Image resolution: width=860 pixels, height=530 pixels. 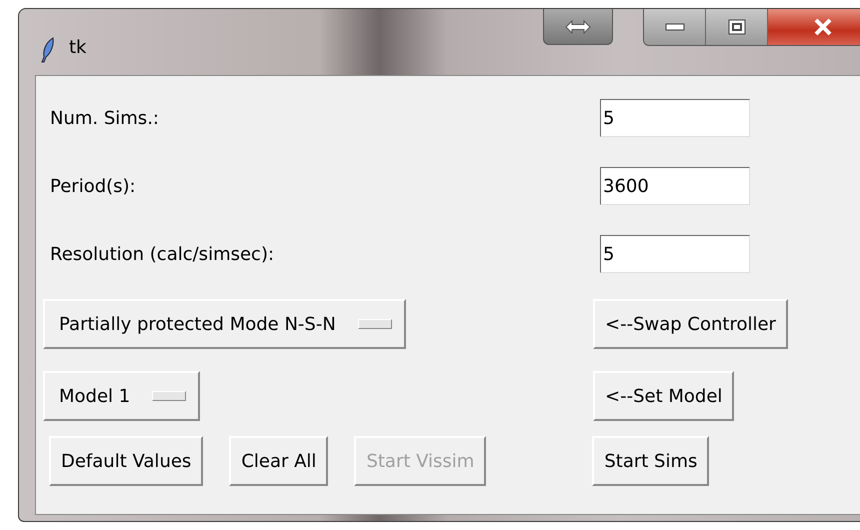 I want to click on action-button: Clear All, so click(x=278, y=461).